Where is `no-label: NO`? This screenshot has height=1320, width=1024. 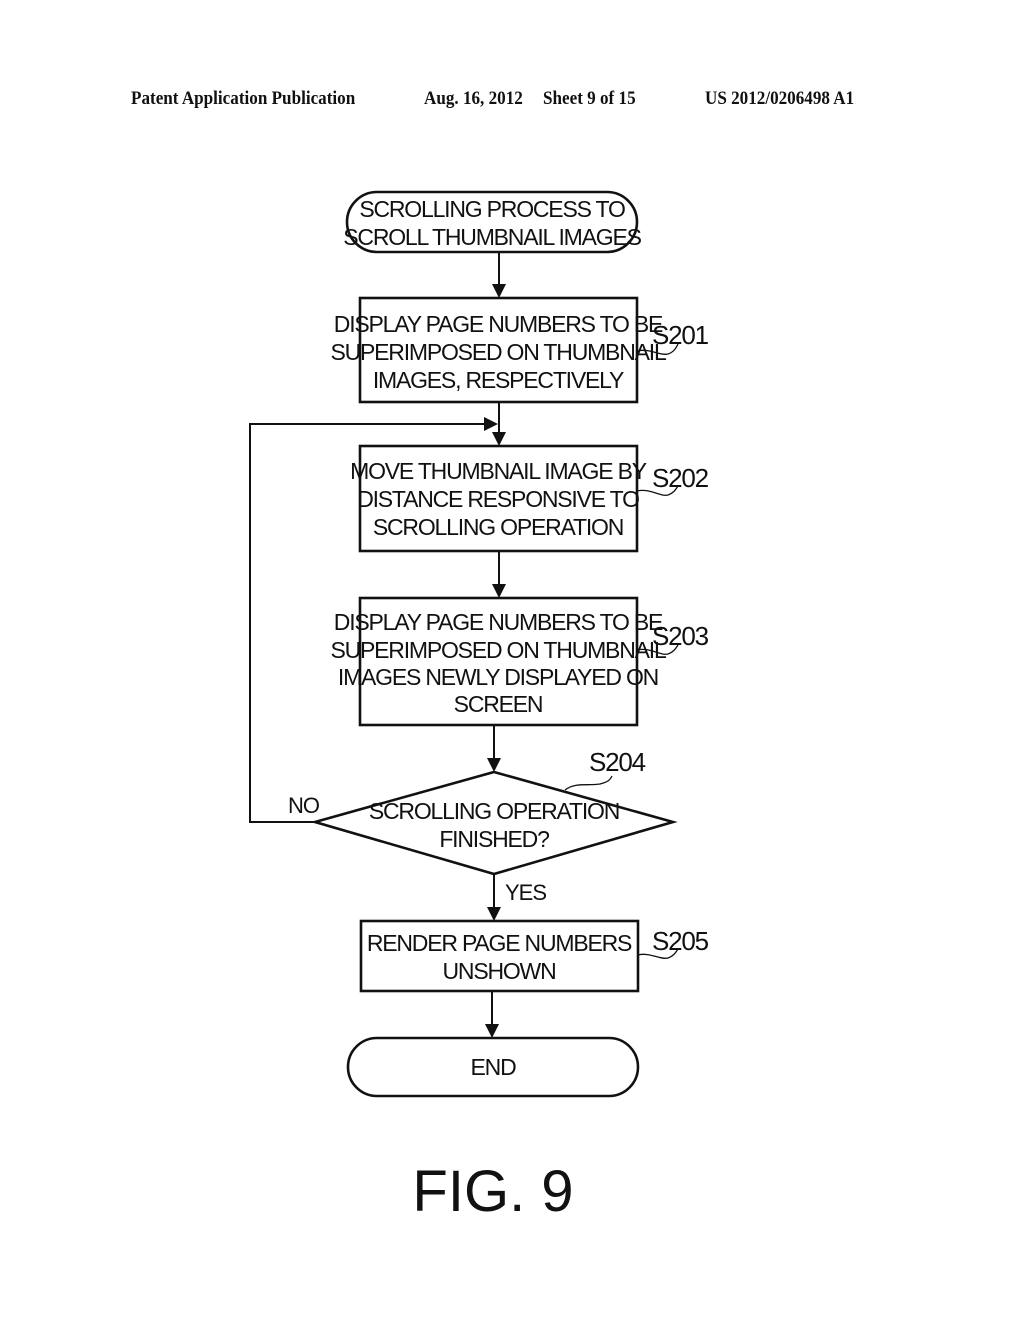
no-label: NO is located at coordinates (304, 805).